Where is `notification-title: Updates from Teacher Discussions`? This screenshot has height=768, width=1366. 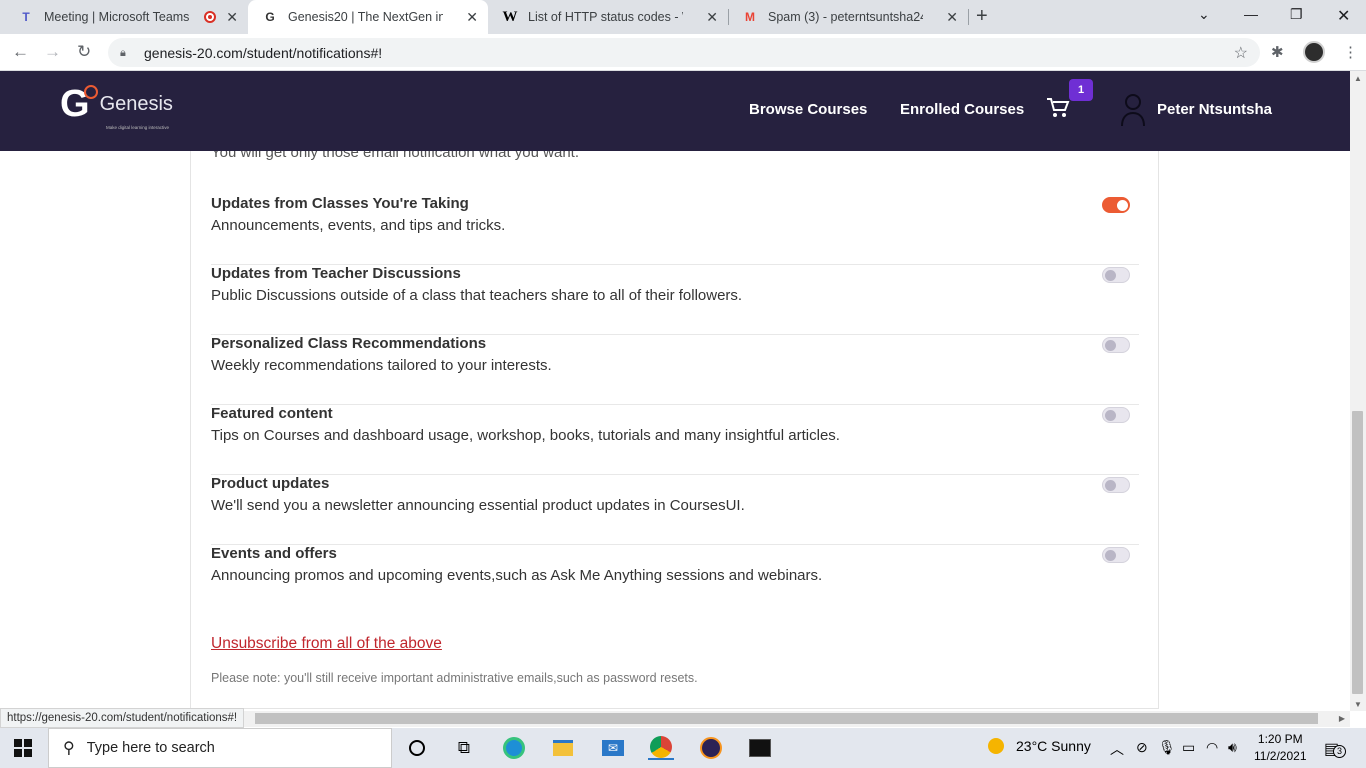 notification-title: Updates from Teacher Discussions is located at coordinates (336, 273).